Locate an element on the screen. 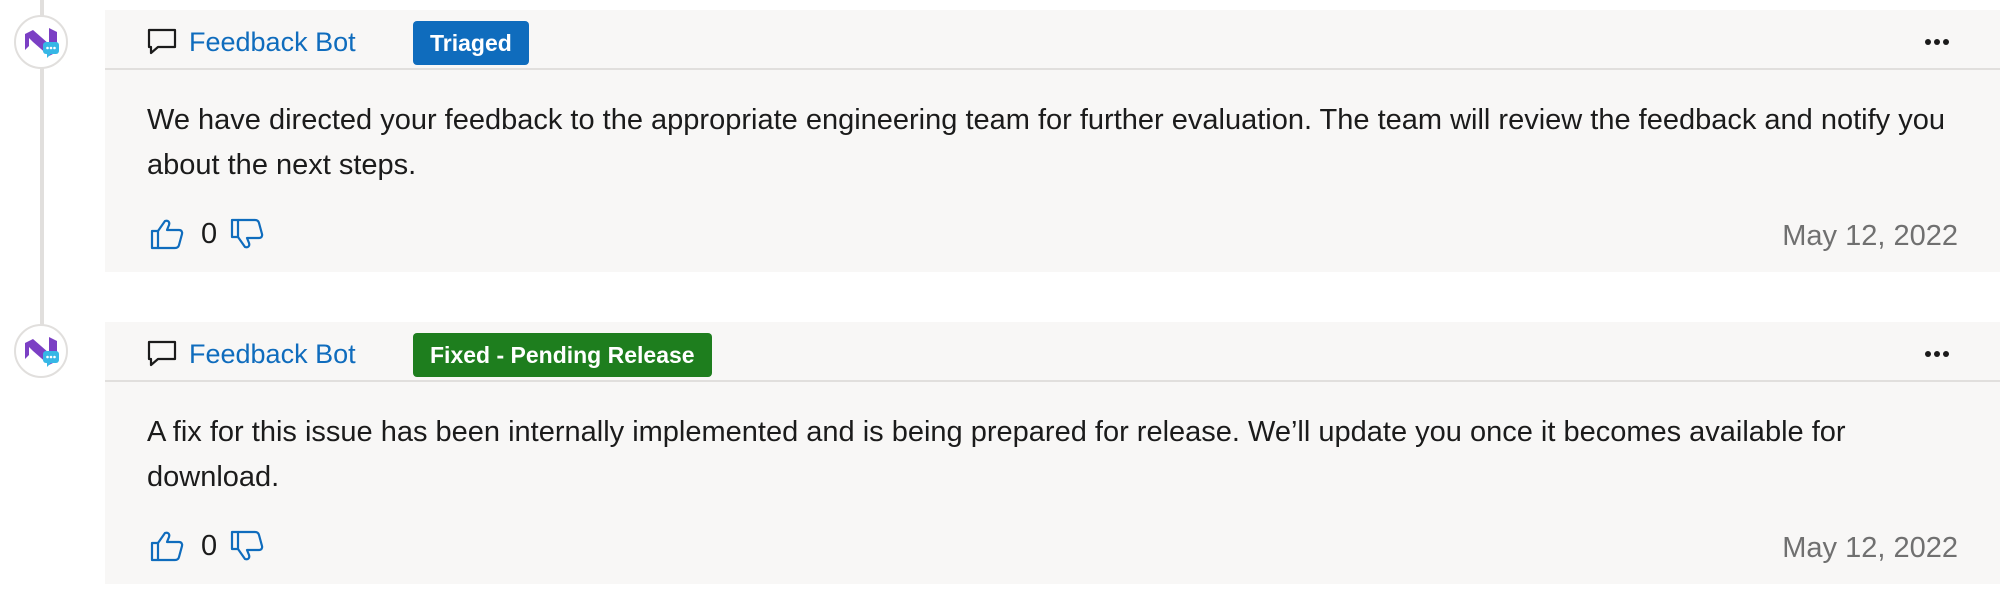 This screenshot has width=2011, height=607. status-badge: Triaged is located at coordinates (471, 43).